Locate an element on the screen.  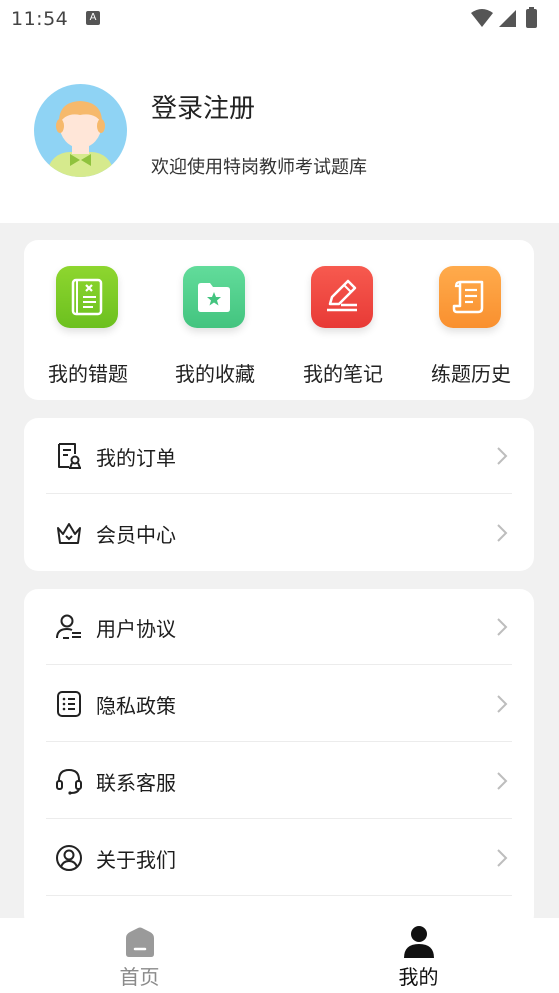
avatar is located at coordinates (80, 130).